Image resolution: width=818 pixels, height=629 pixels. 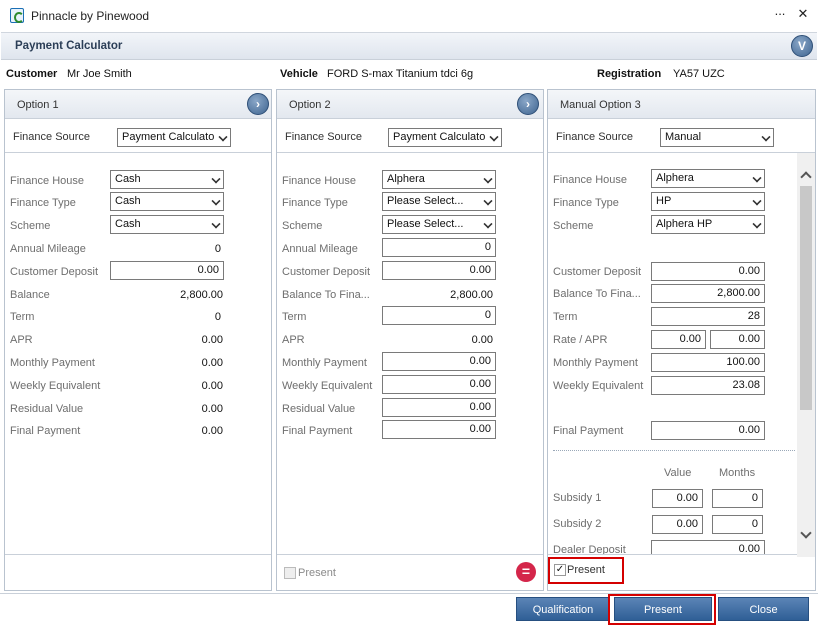 What do you see at coordinates (439, 361) in the screenshot?
I see `monthly-payment-input: 0.00` at bounding box center [439, 361].